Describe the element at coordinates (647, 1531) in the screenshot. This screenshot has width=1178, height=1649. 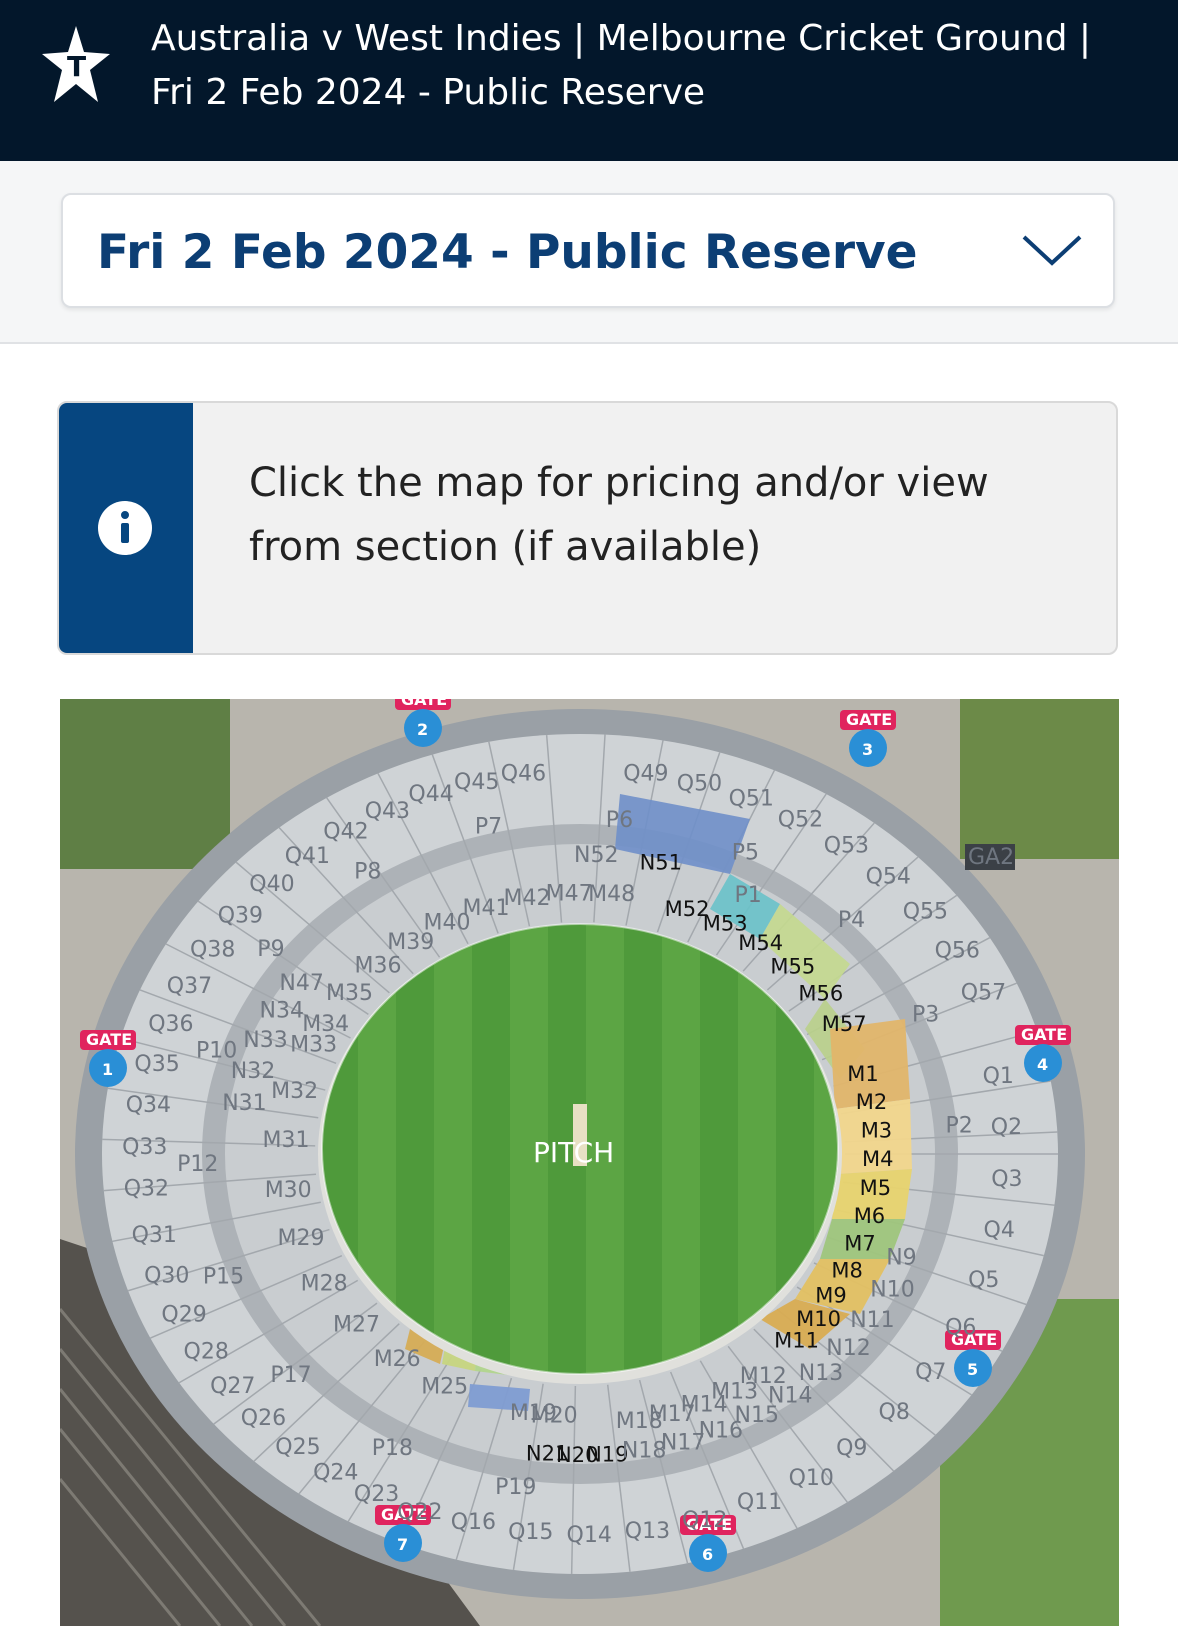
I see `section-q13-label: Q13` at that location.